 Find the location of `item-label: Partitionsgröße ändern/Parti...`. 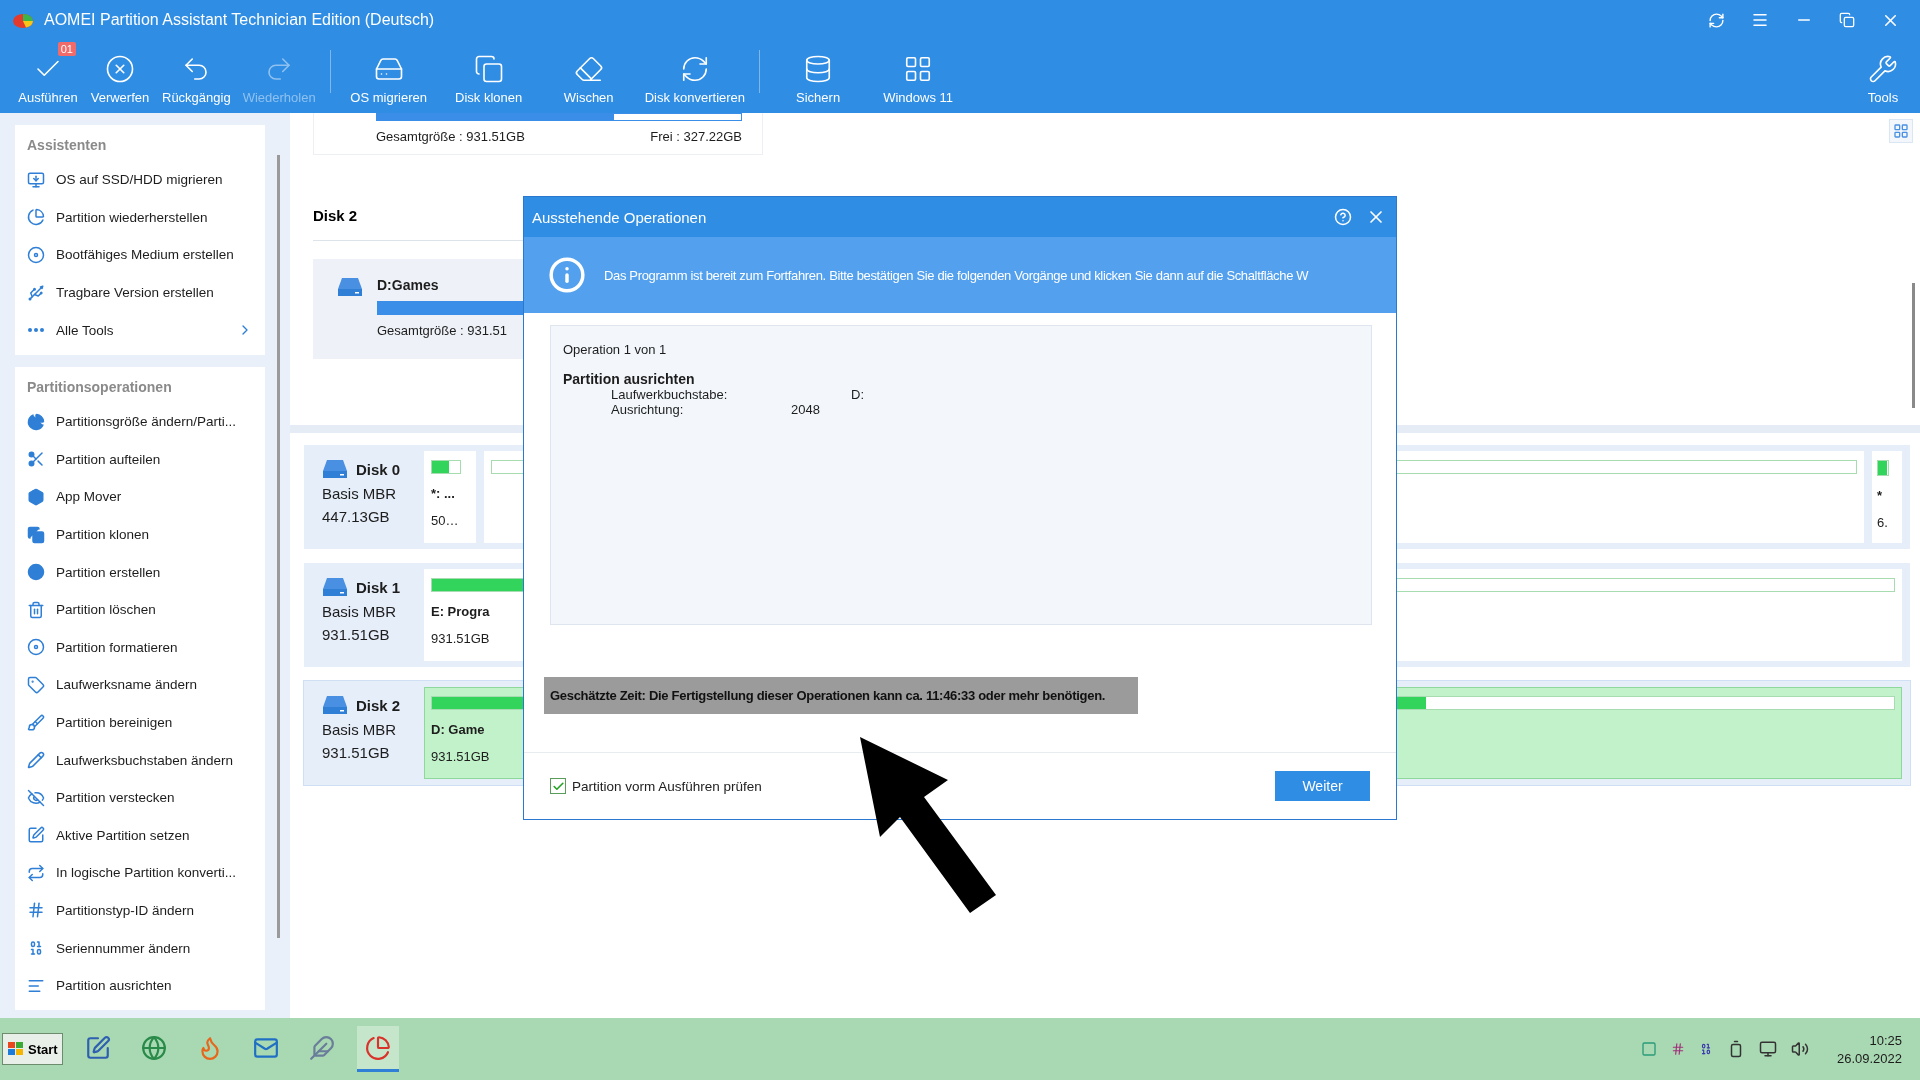

item-label: Partitionsgröße ändern/Parti... is located at coordinates (147, 422).